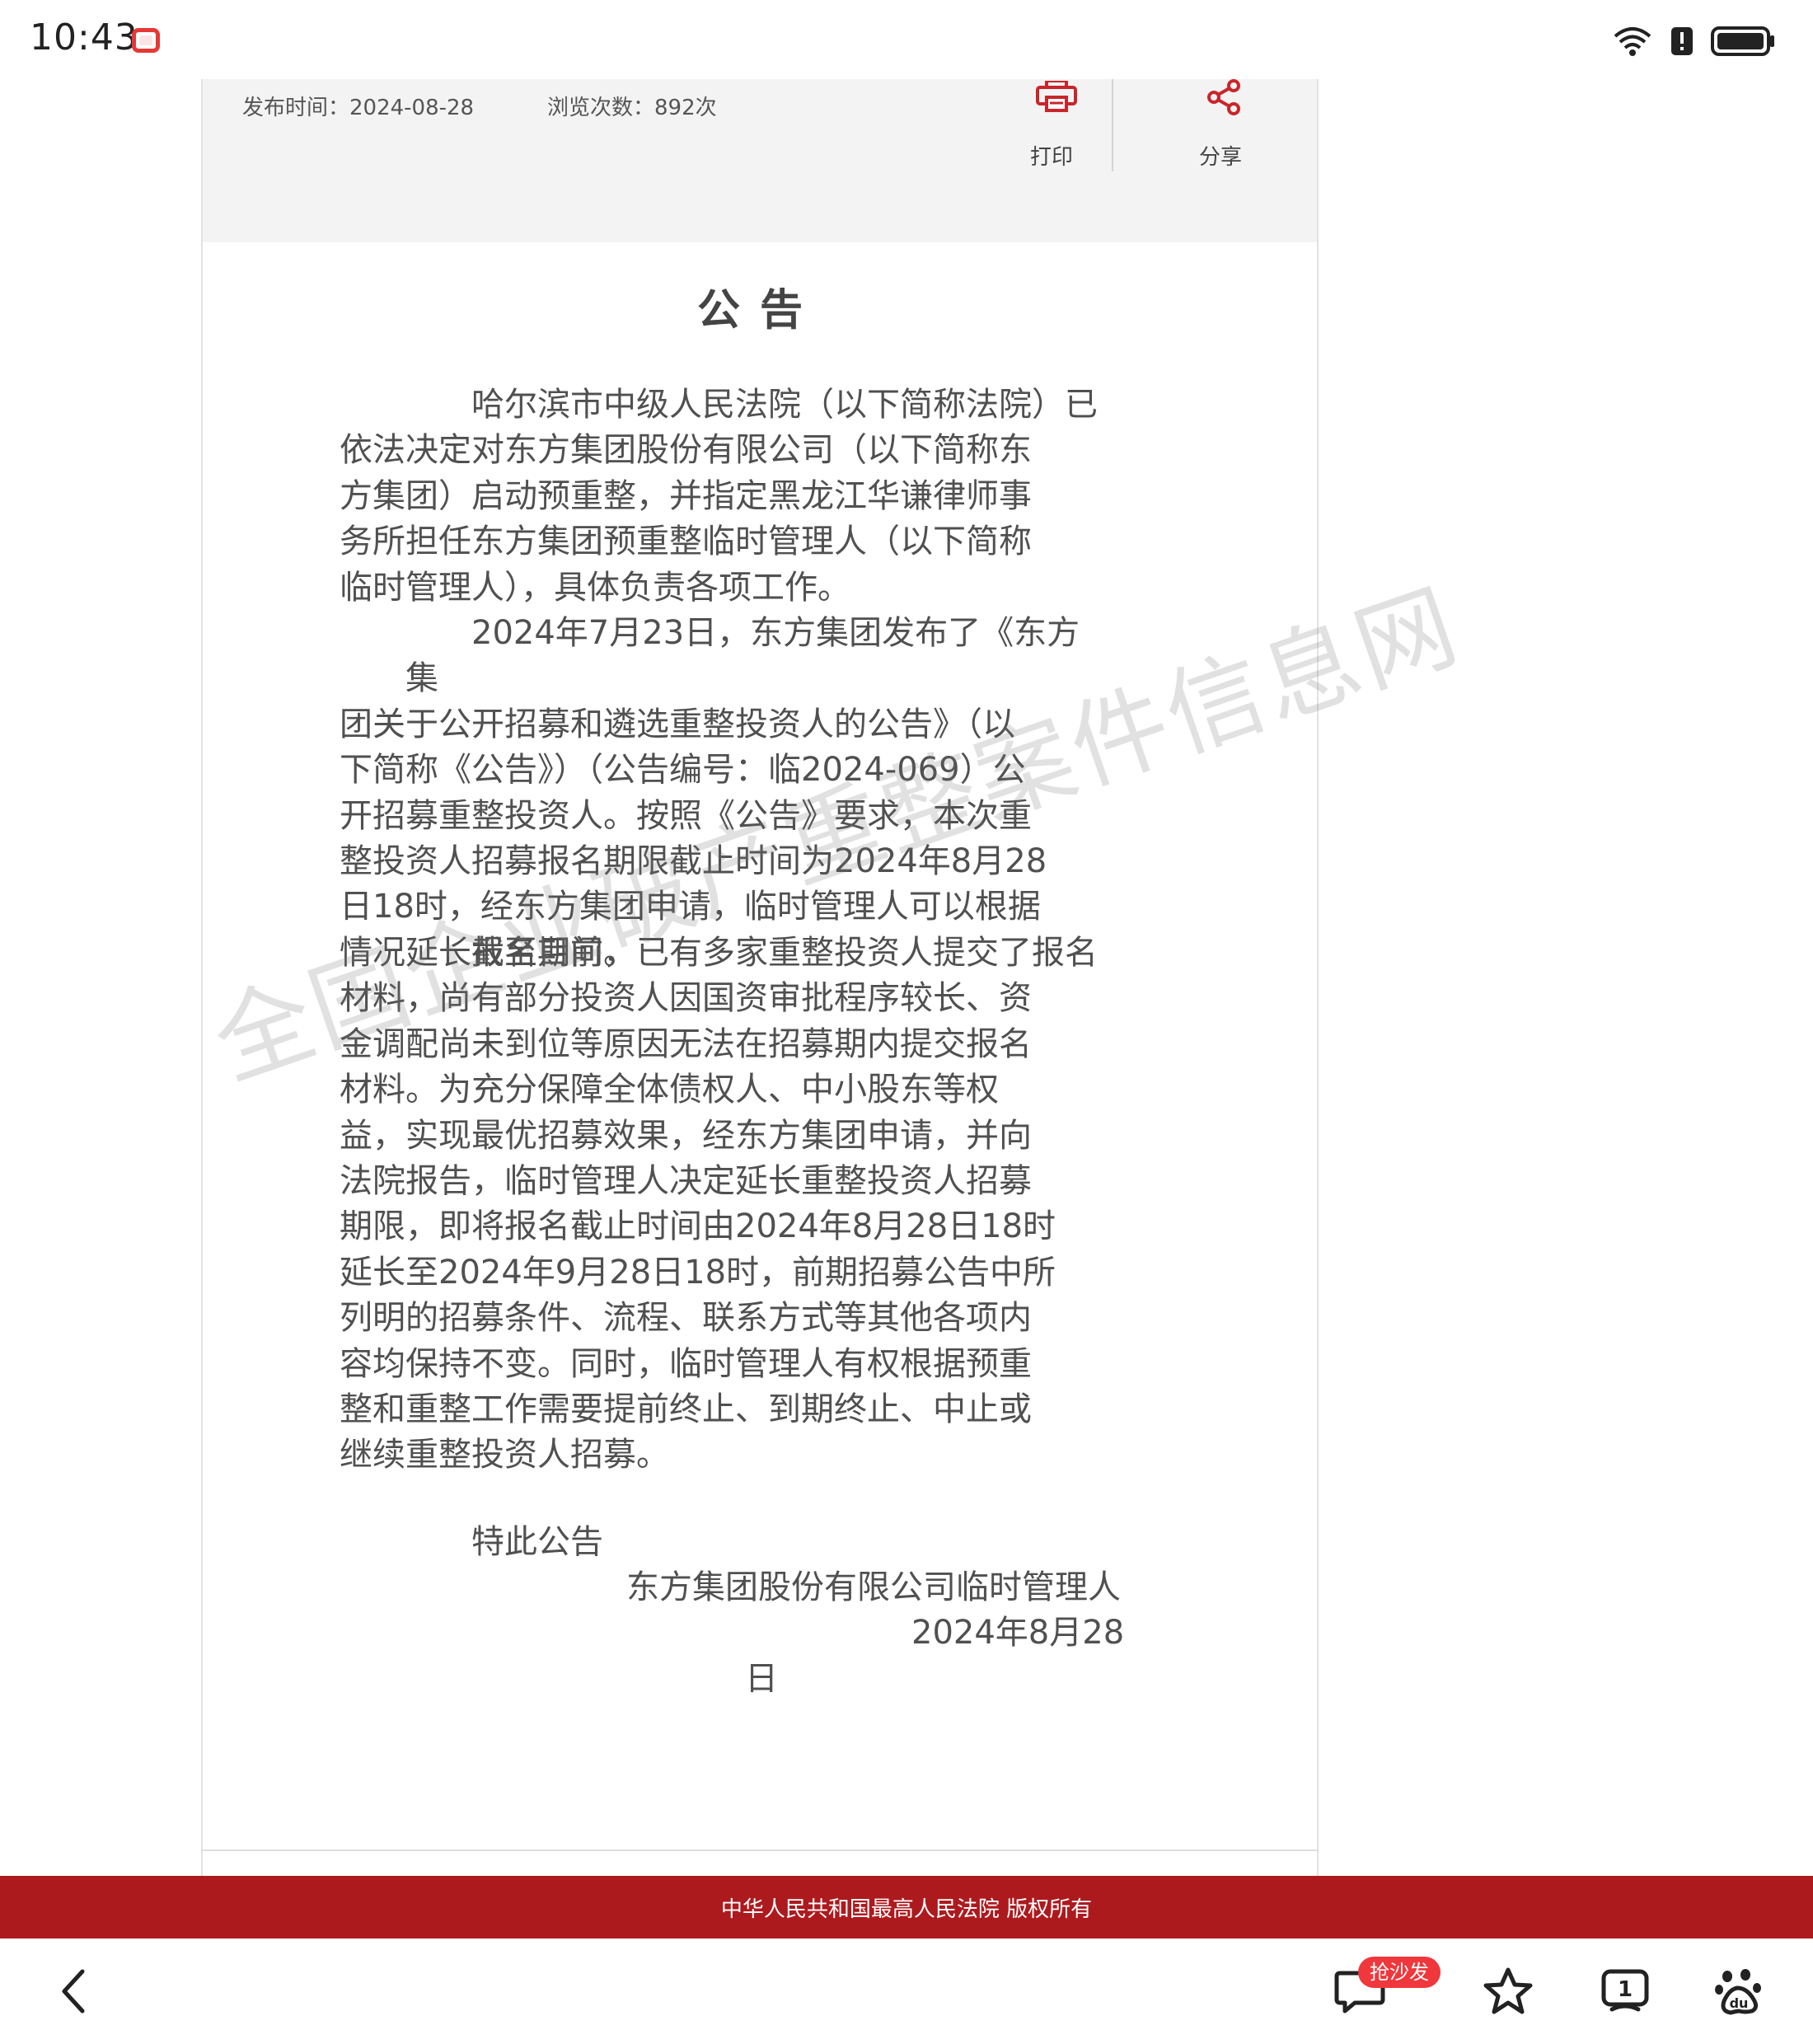 The height and width of the screenshot is (2044, 1813). Describe the element at coordinates (669, 1090) in the screenshot. I see `text-line: 材料。为充分保障全体债权人、中小股东等权` at that location.